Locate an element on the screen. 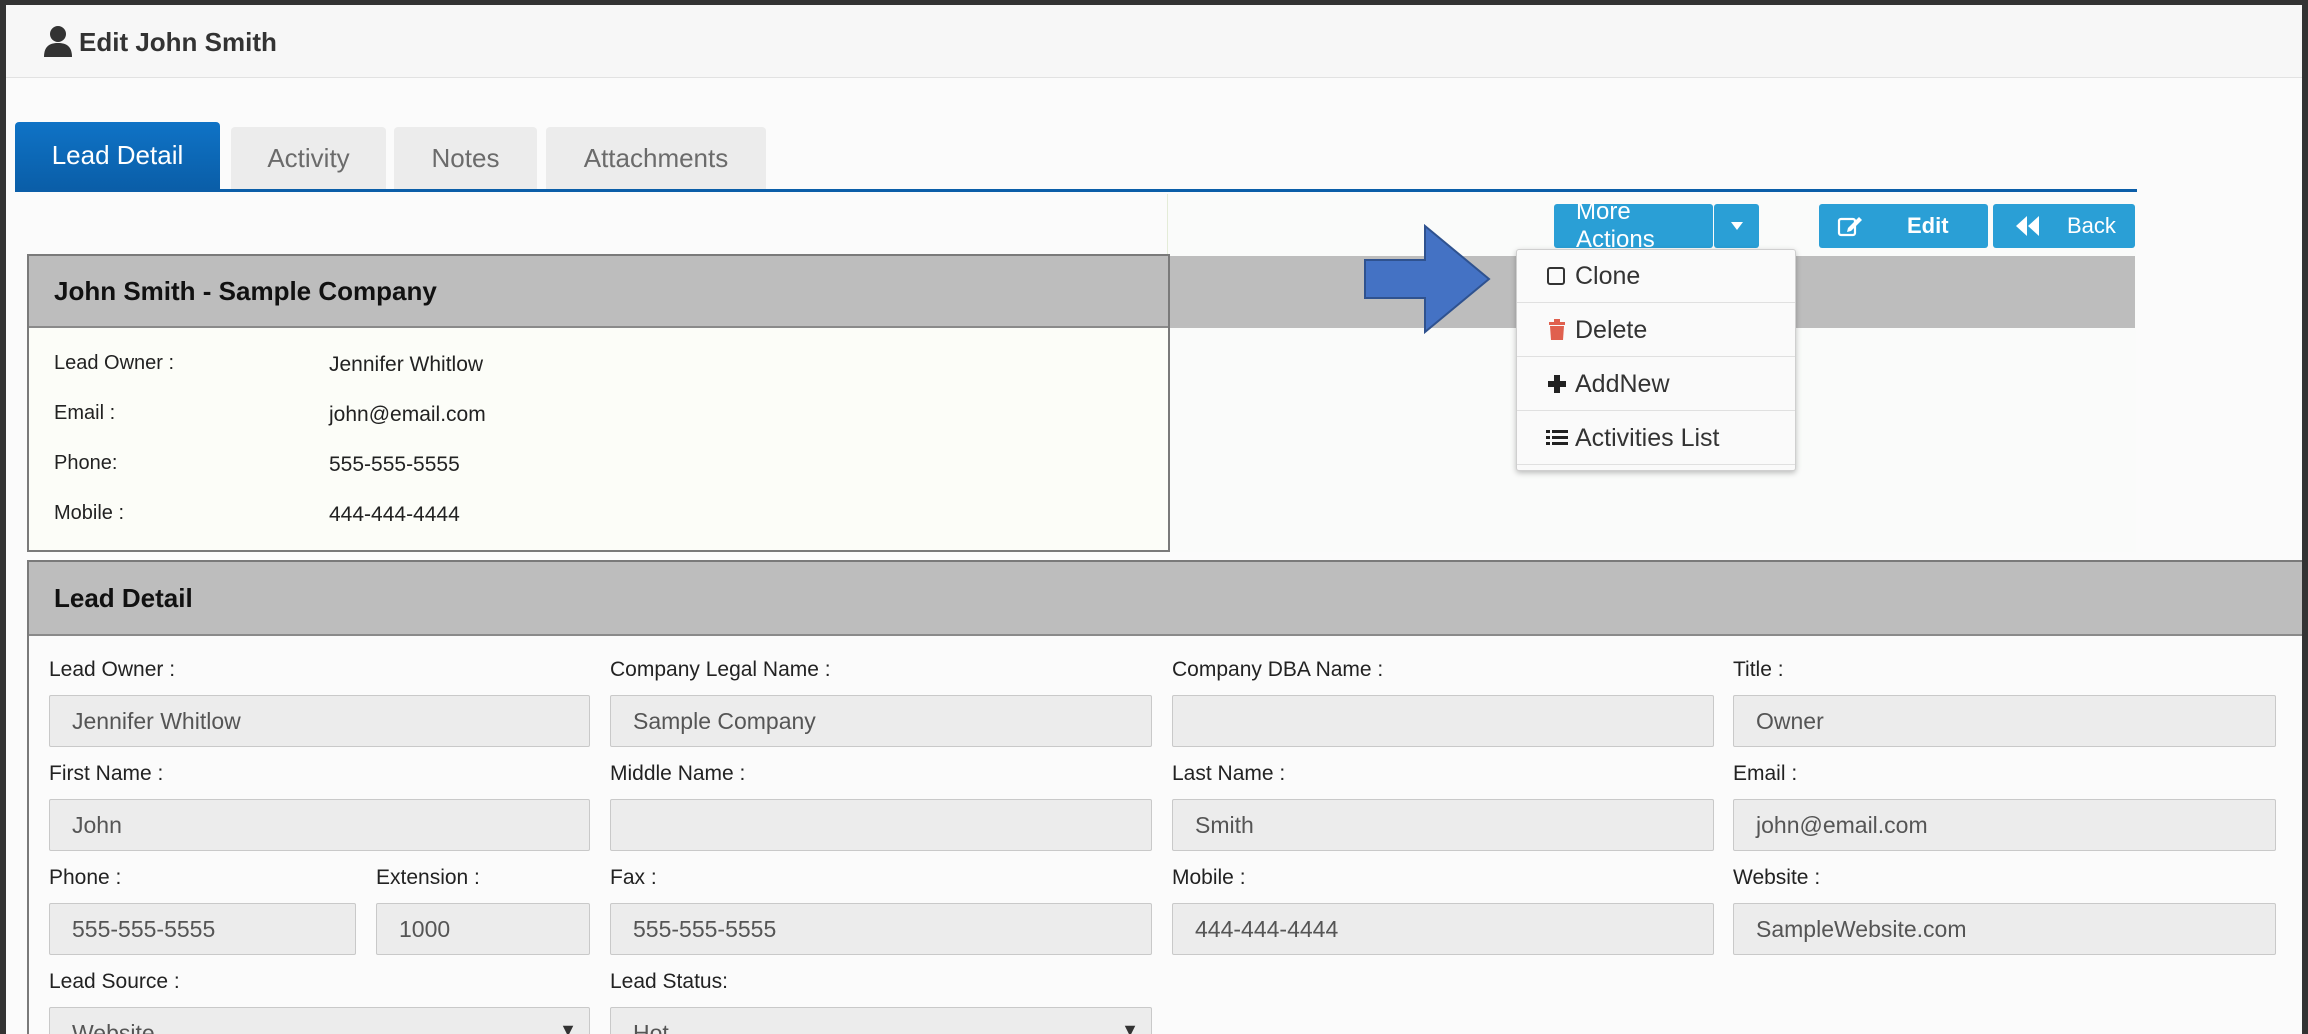 The height and width of the screenshot is (1034, 2308). email-field: john@email.com is located at coordinates (2004, 825).